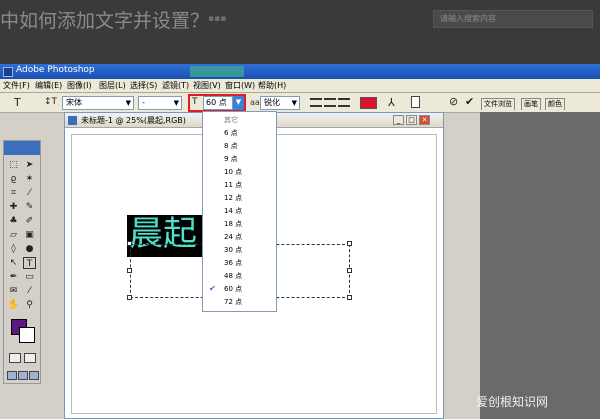 This screenshot has width=600, height=419. I want to click on dropdown-item: 11 点, so click(239, 185).